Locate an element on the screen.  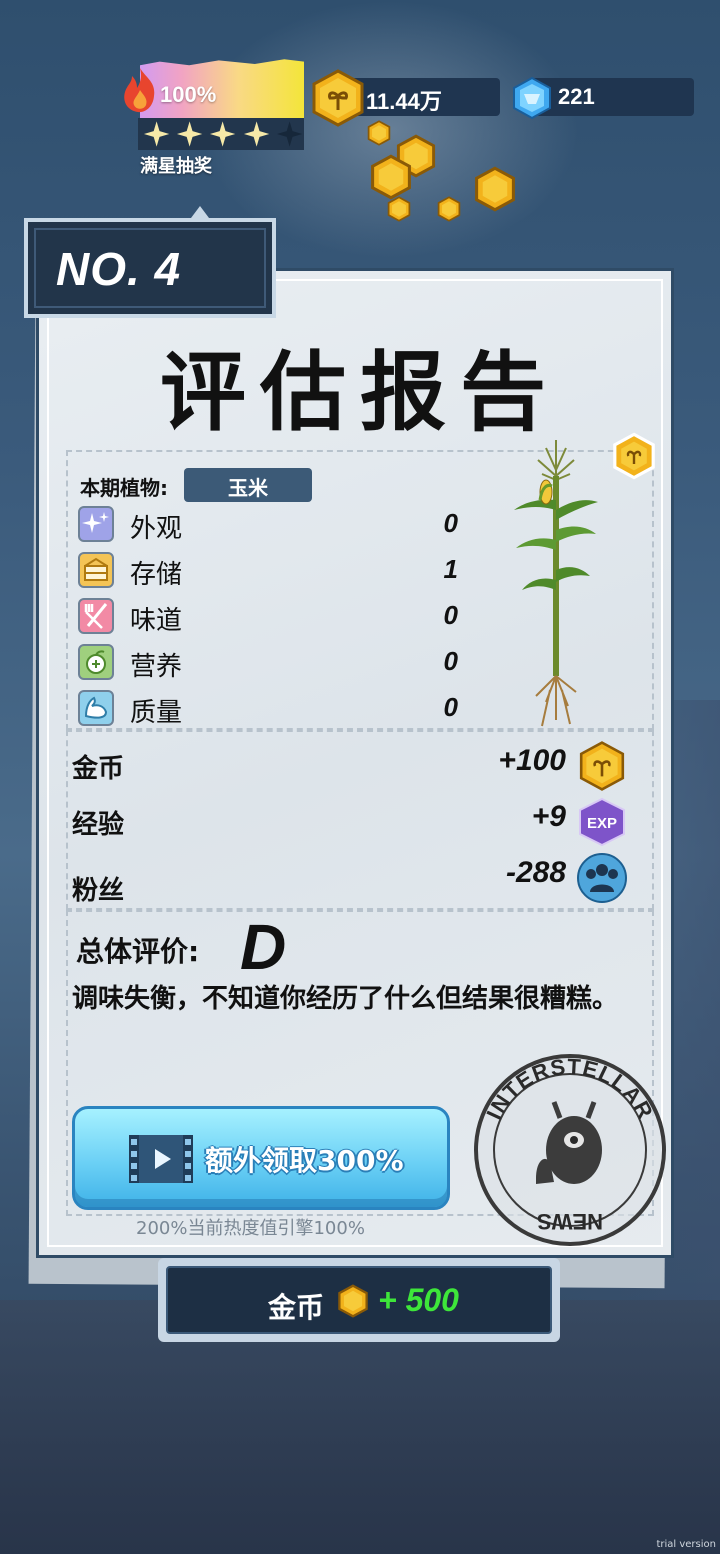
coin-counter: 11.44万 is located at coordinates (425, 97).